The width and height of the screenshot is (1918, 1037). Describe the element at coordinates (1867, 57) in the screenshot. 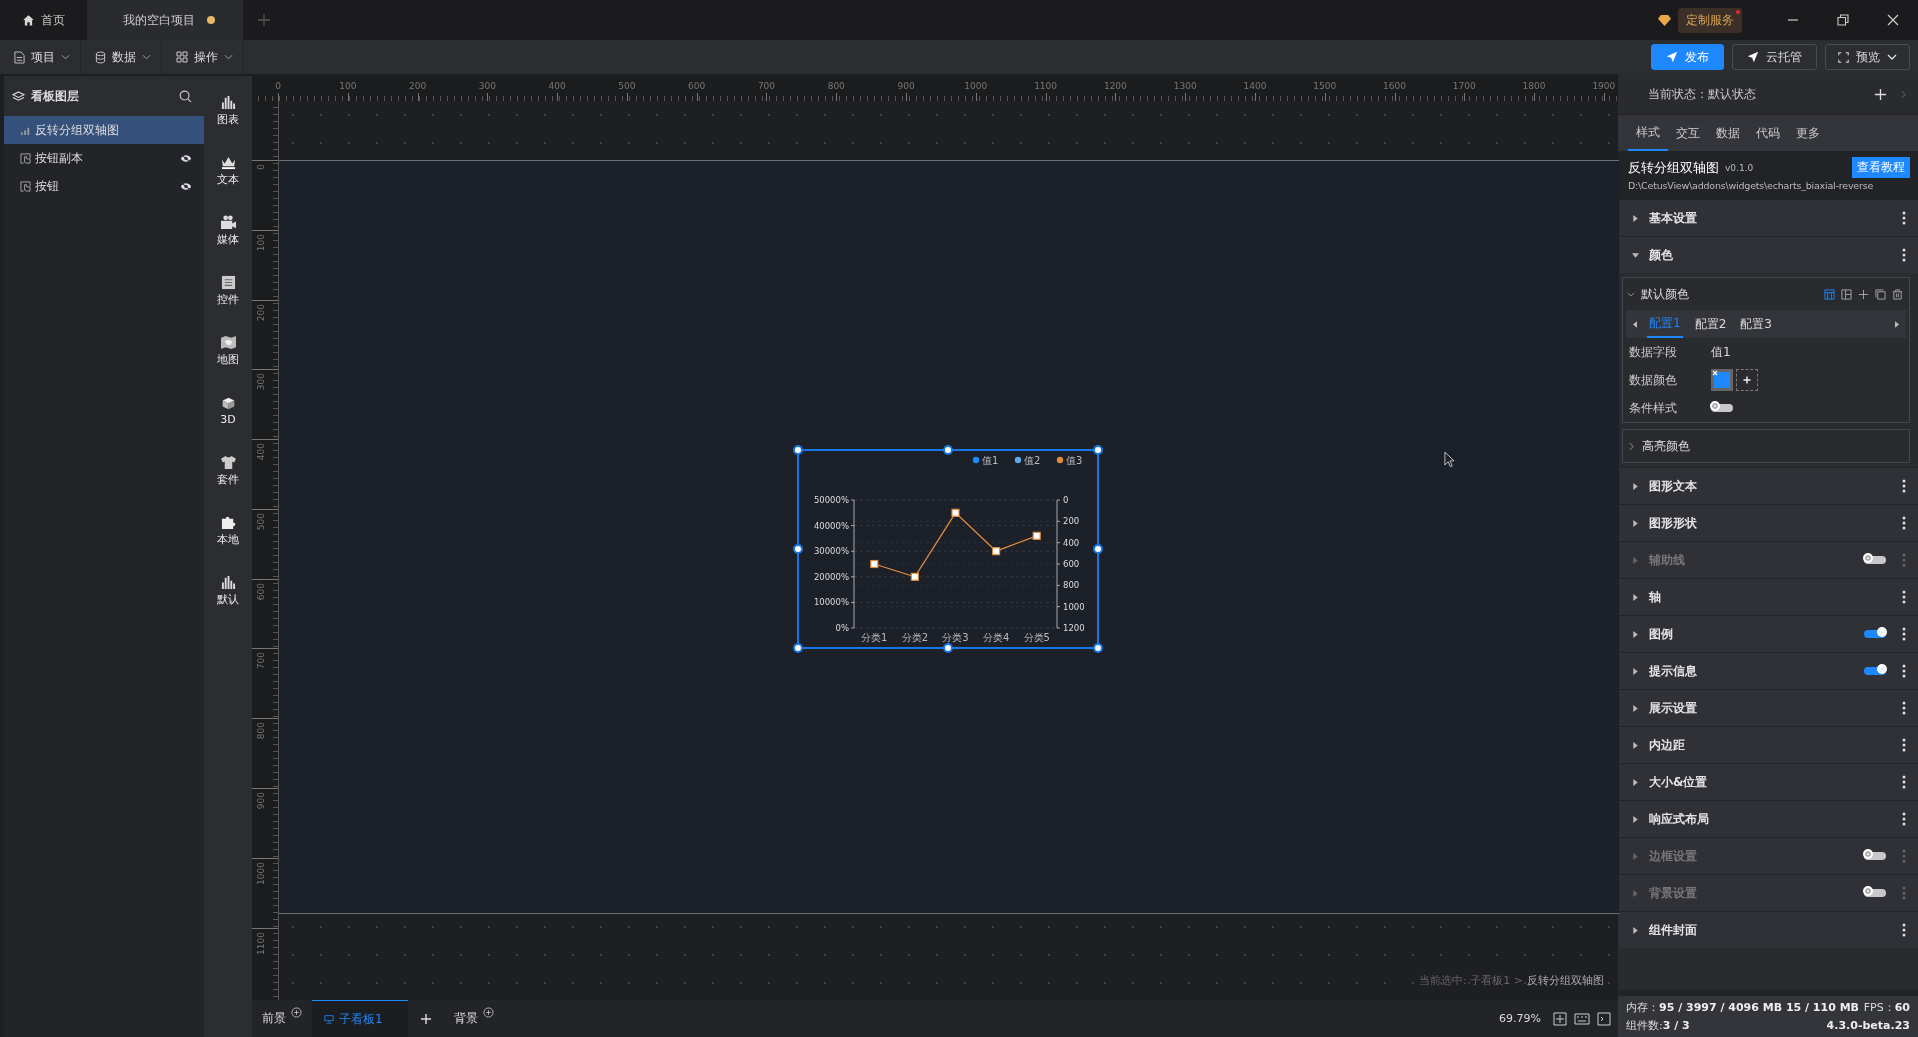

I see `action-button: 预览` at that location.